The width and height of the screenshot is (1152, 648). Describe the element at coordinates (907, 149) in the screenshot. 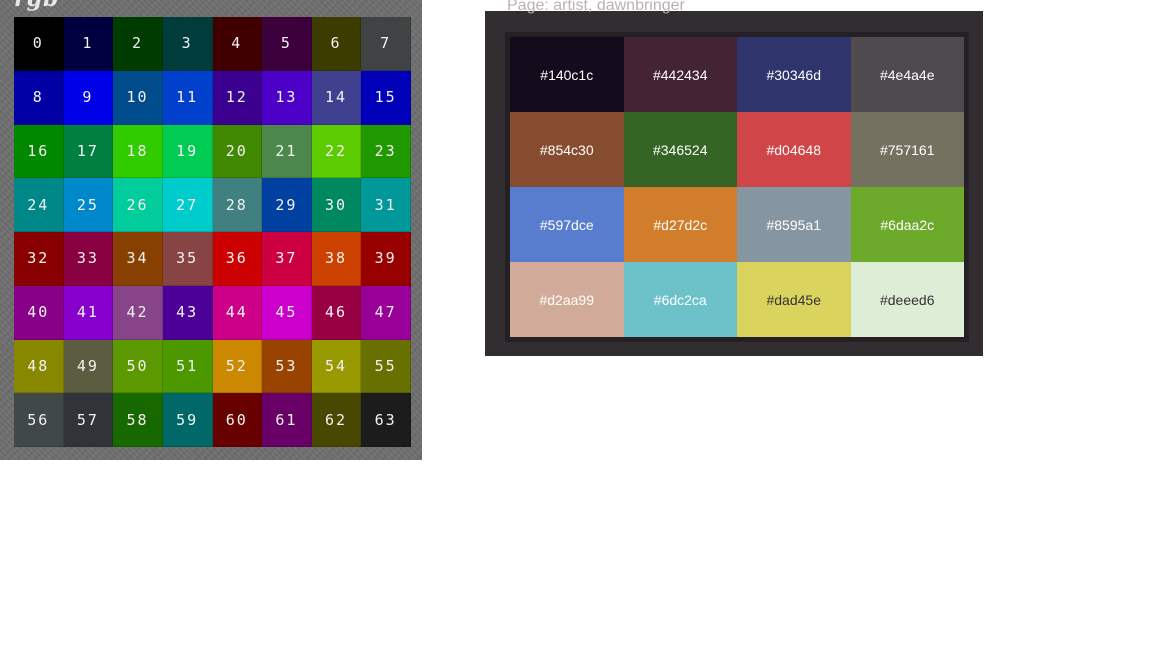

I see `palette-swatch: #757161` at that location.